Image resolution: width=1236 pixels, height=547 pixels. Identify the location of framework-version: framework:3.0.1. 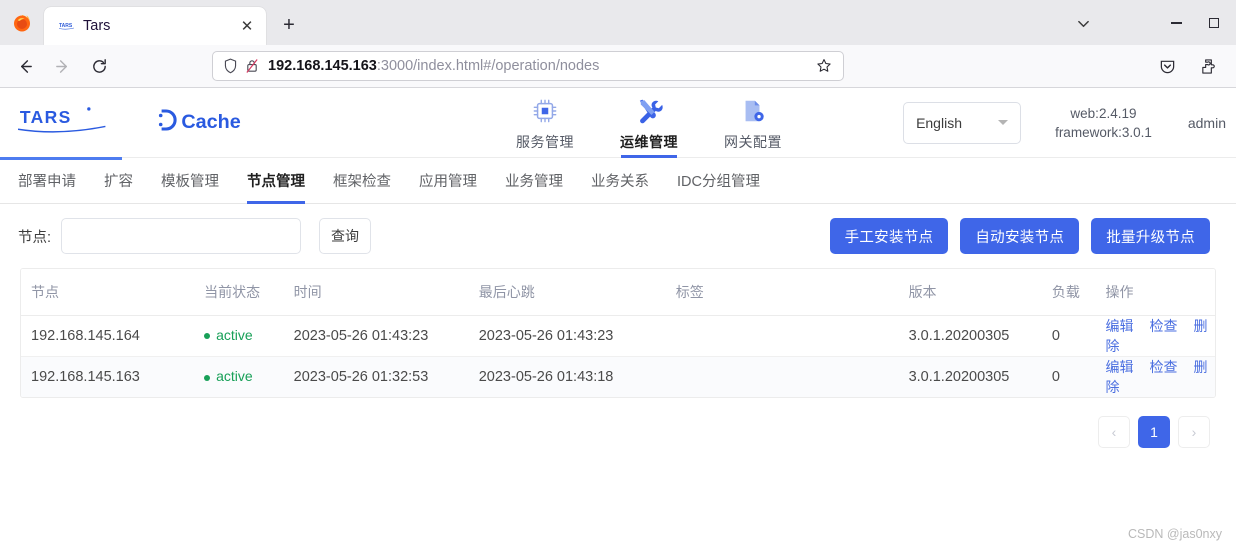
(1103, 132).